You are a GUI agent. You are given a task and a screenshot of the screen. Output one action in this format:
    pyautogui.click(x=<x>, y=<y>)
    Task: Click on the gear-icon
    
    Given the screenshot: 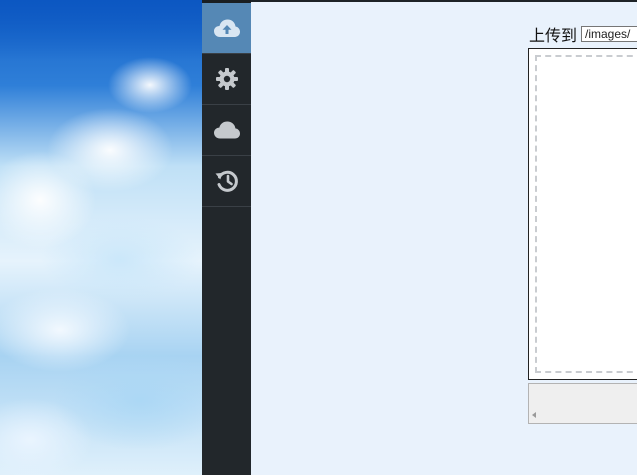 What is the action you would take?
    pyautogui.click(x=227, y=79)
    